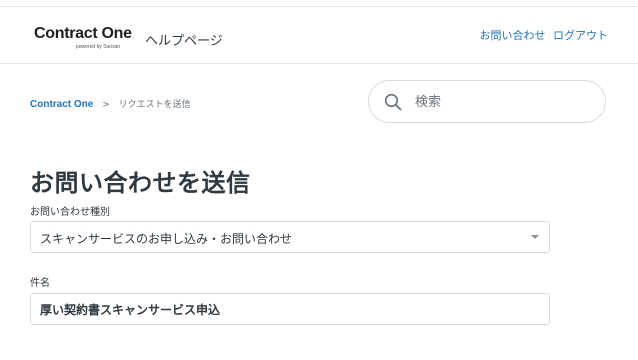 The image size is (638, 360). I want to click on logo-tagline: powered by Sansan, so click(98, 47).